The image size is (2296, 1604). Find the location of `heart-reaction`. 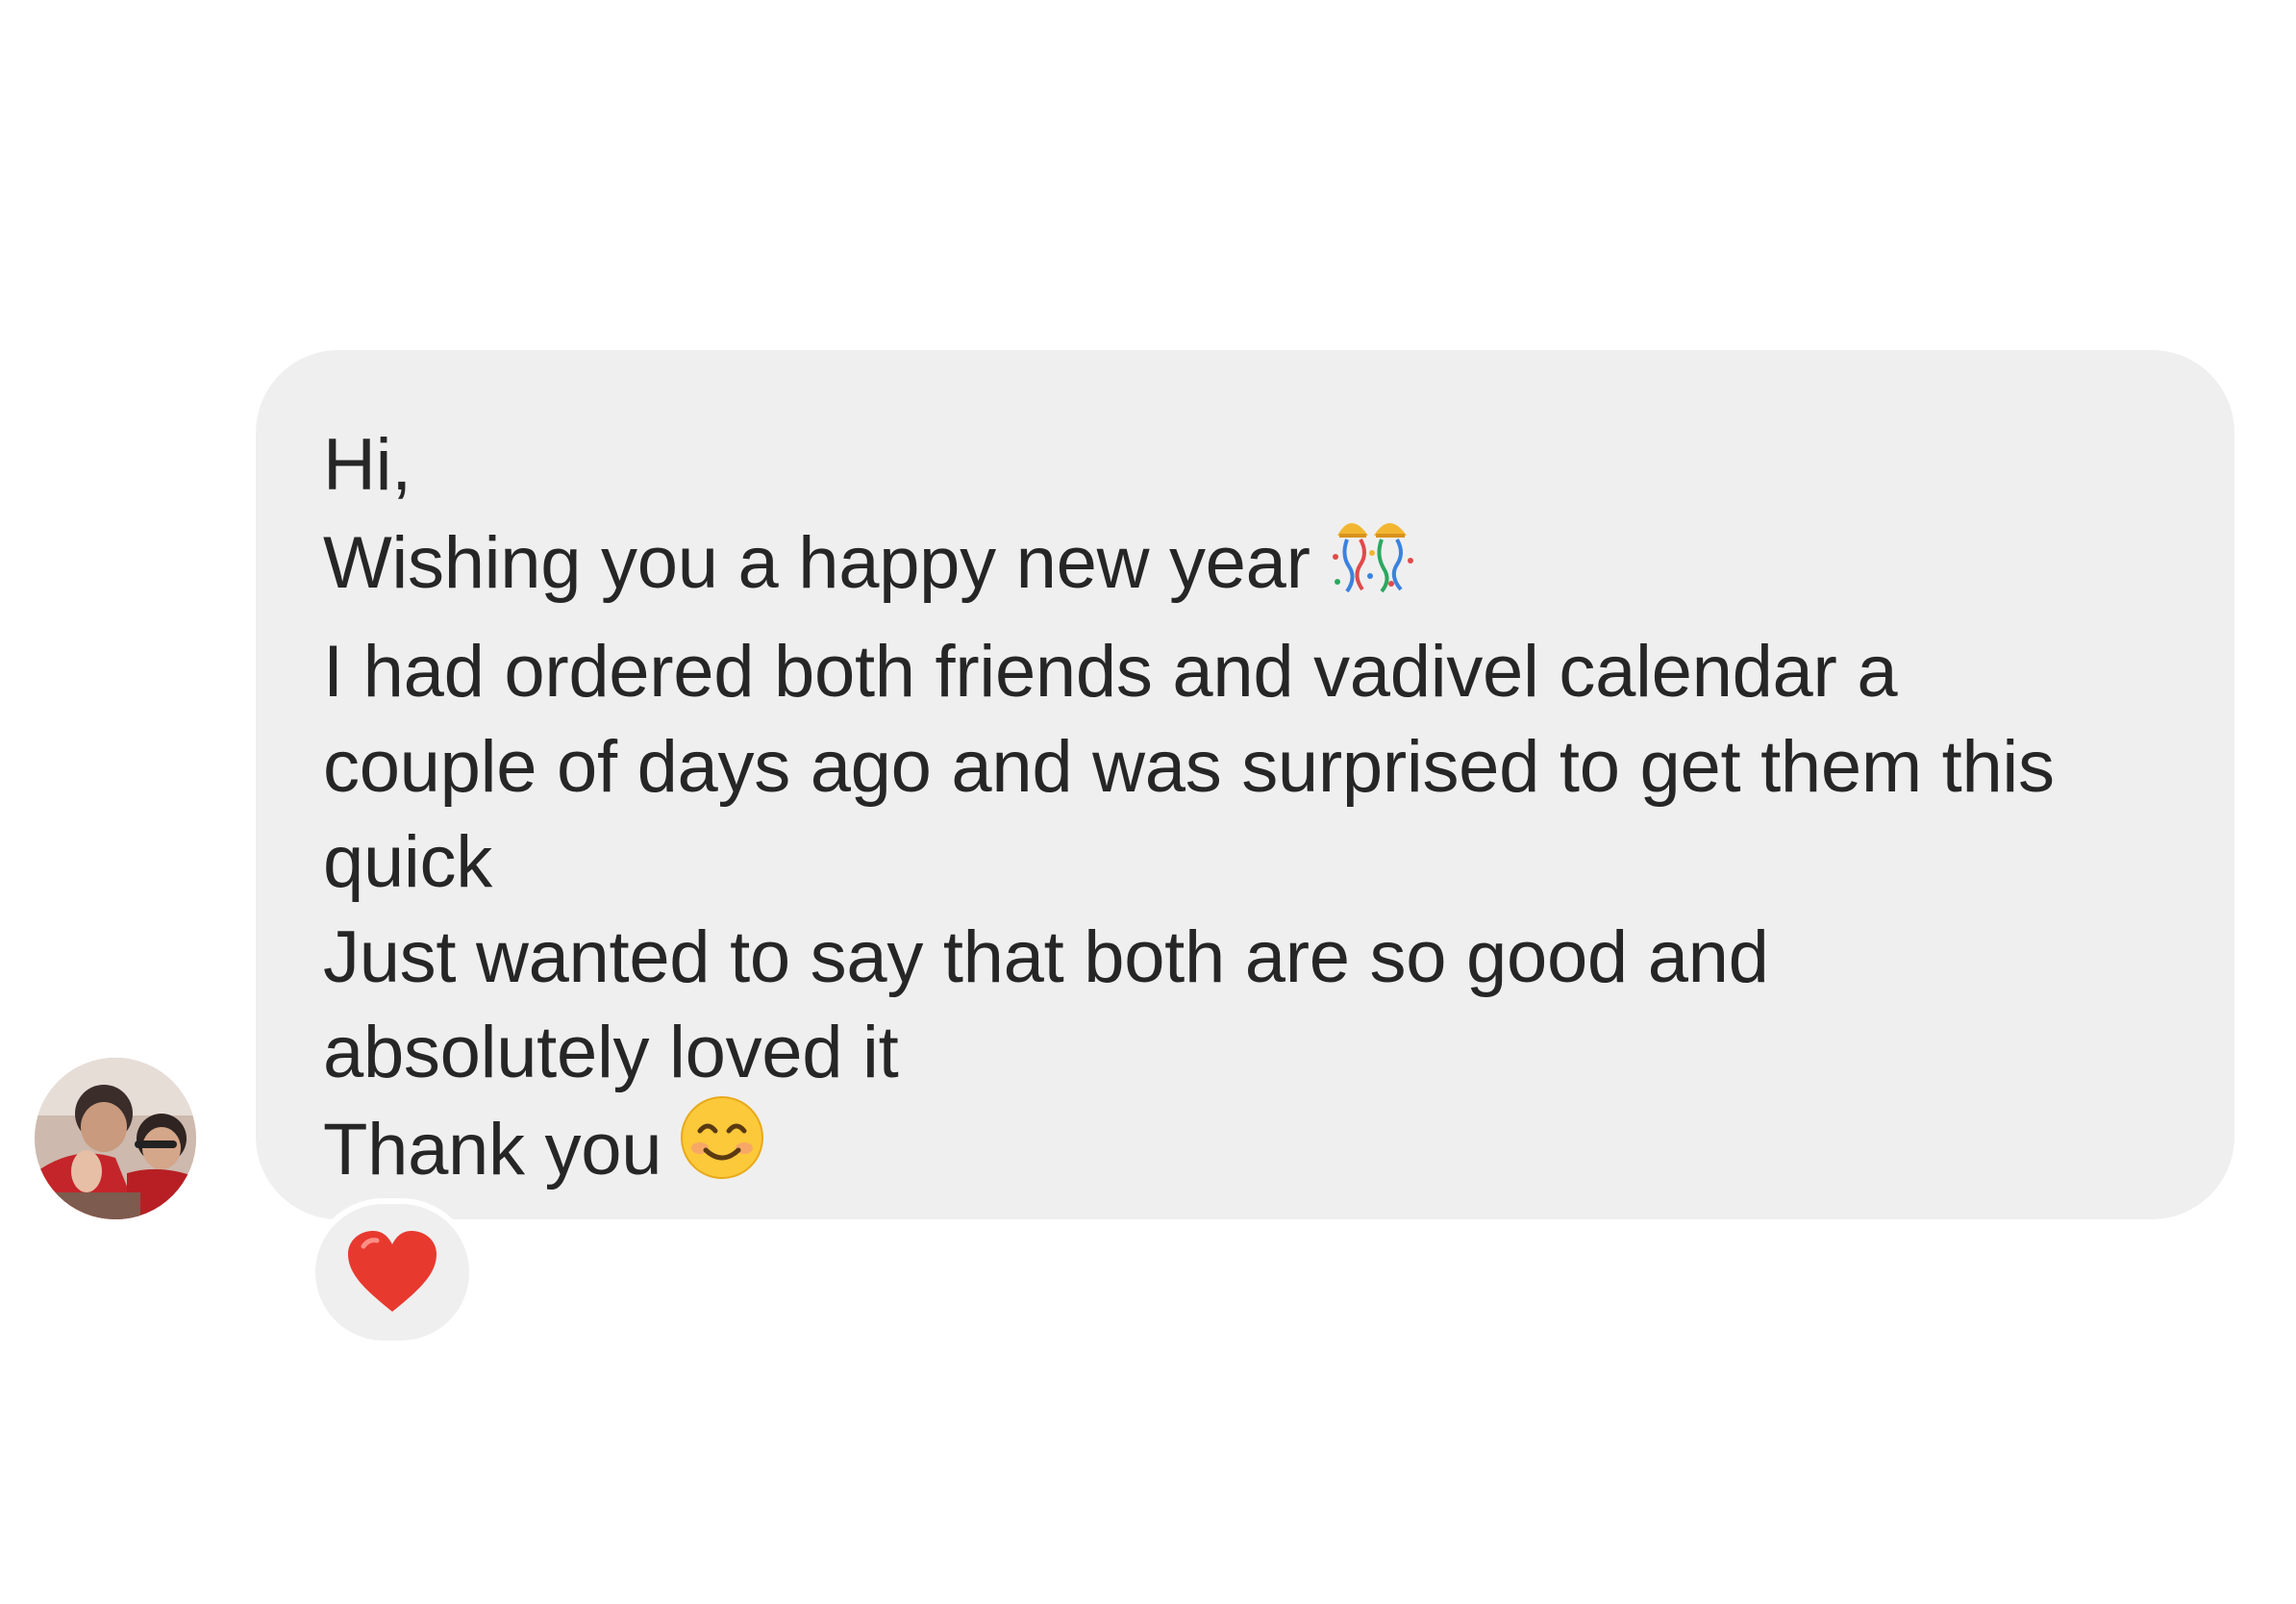

heart-reaction is located at coordinates (392, 1272).